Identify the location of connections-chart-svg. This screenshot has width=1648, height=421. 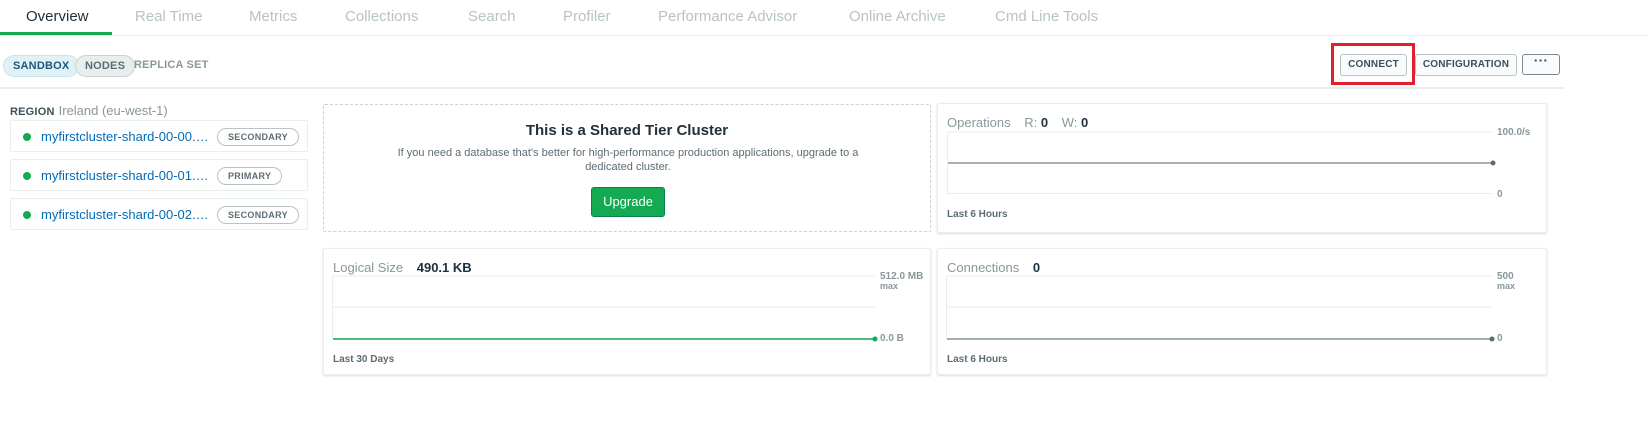
(1221, 308).